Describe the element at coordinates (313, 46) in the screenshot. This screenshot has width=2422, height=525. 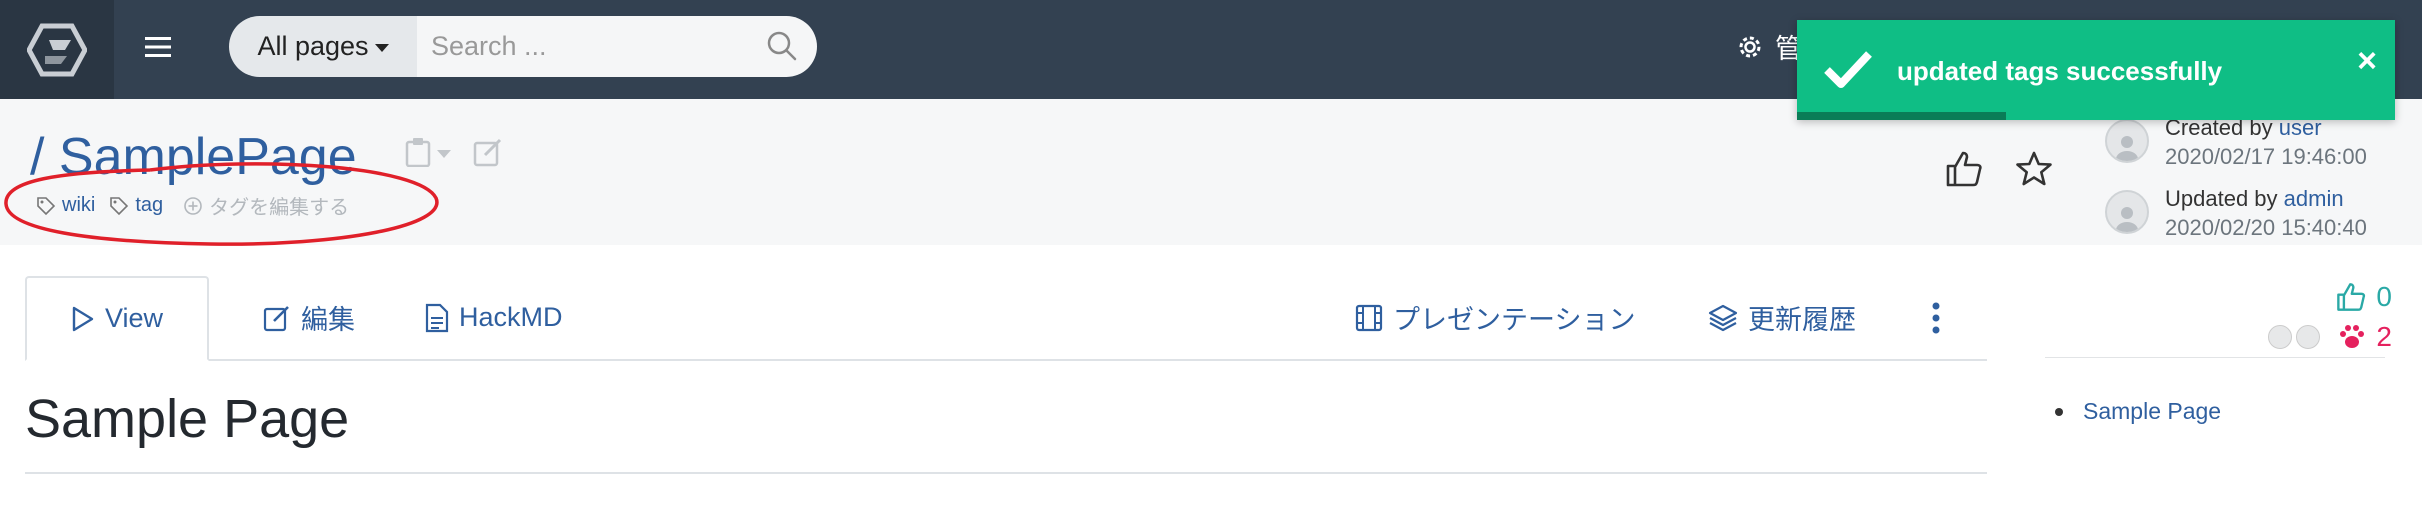
I see `search-scope-label: All pages` at that location.